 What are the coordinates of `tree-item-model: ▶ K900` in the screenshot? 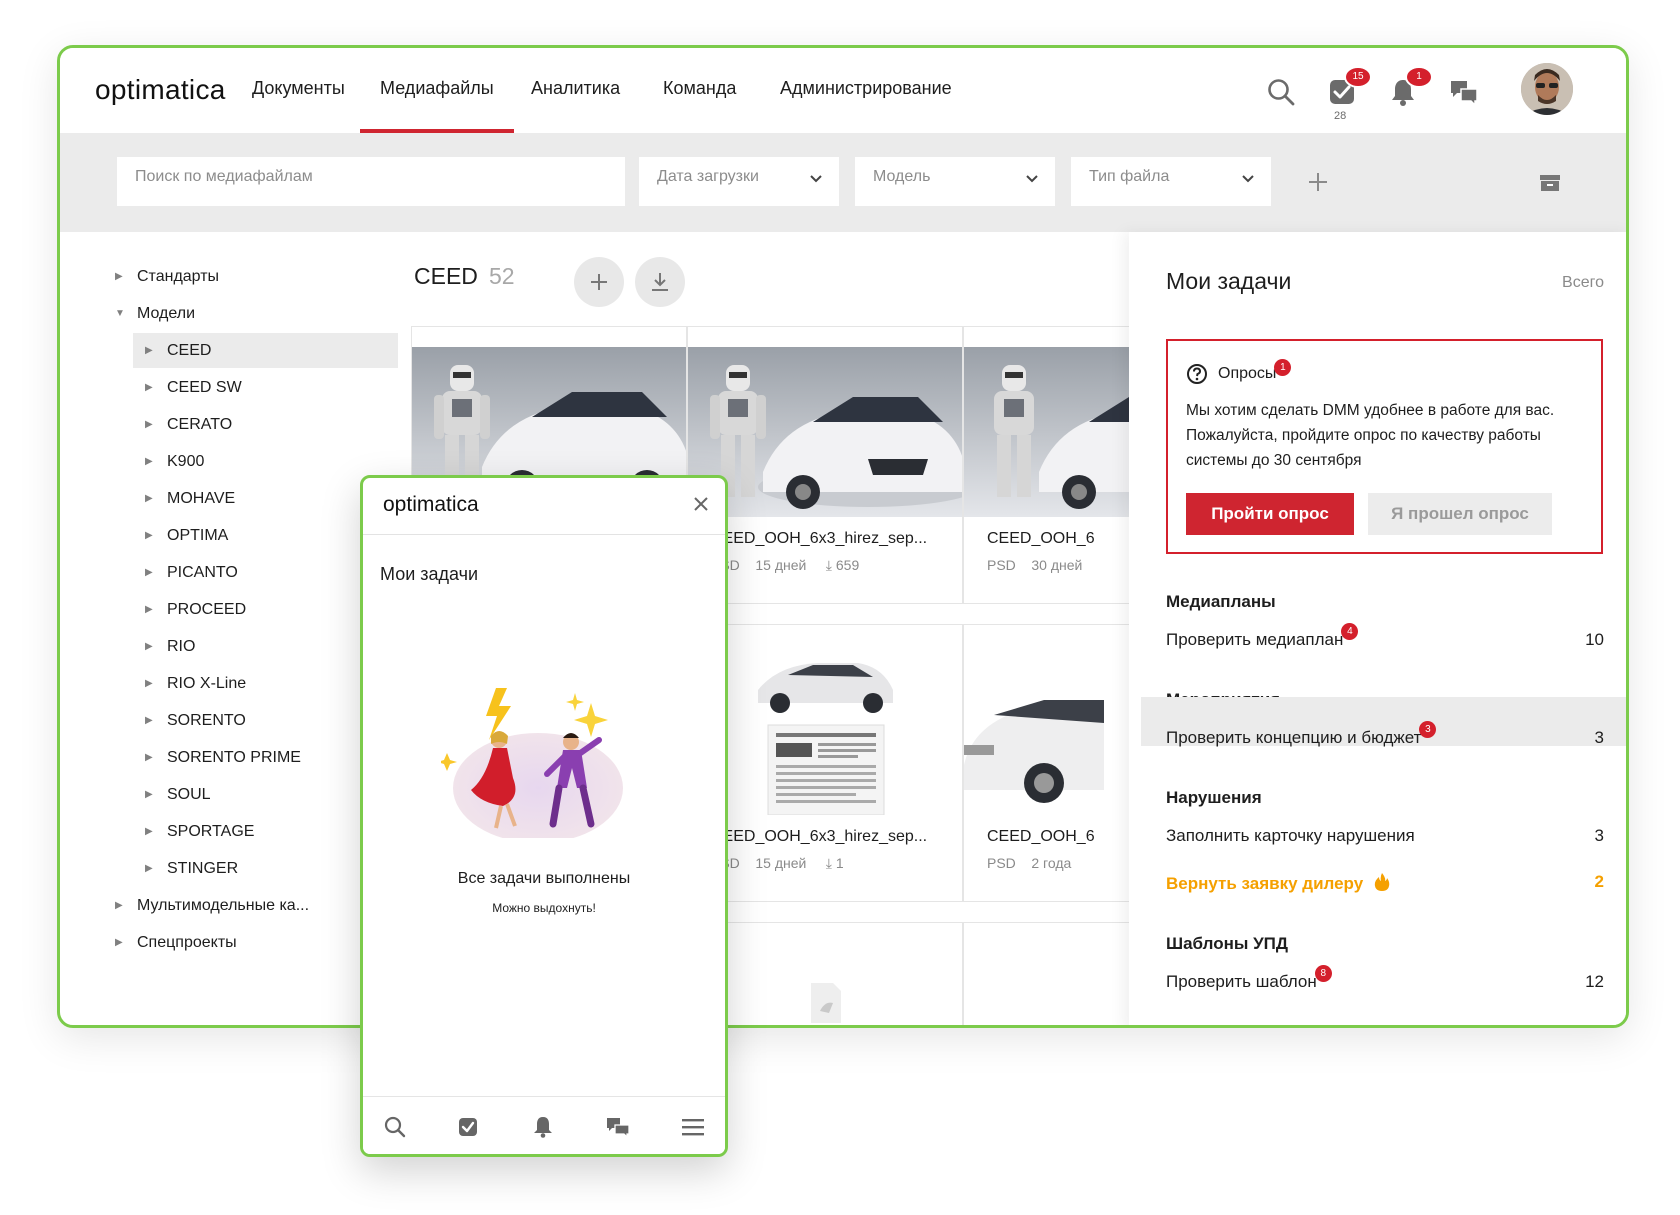 It's located at (255, 461).